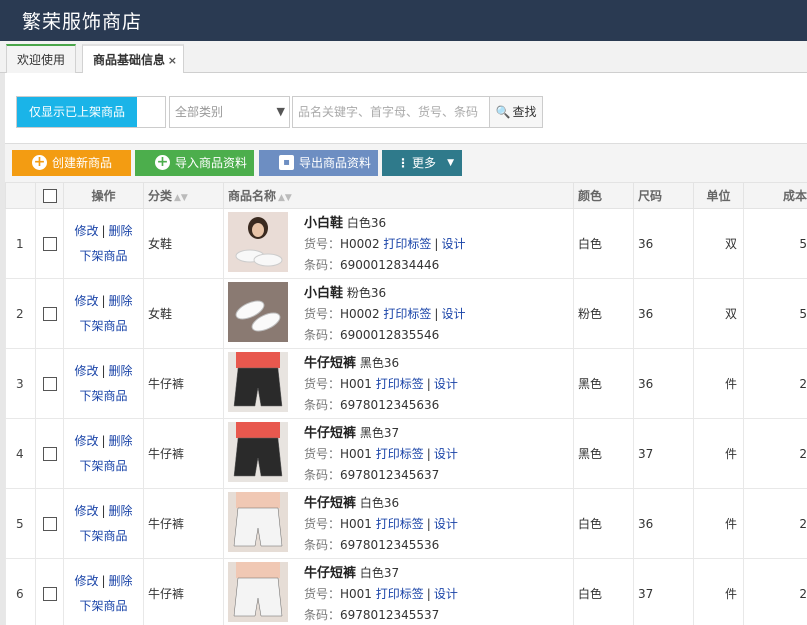  Describe the element at coordinates (91, 112) in the screenshot. I see `shelf-only-toggle: 仅显示已上架商品` at that location.